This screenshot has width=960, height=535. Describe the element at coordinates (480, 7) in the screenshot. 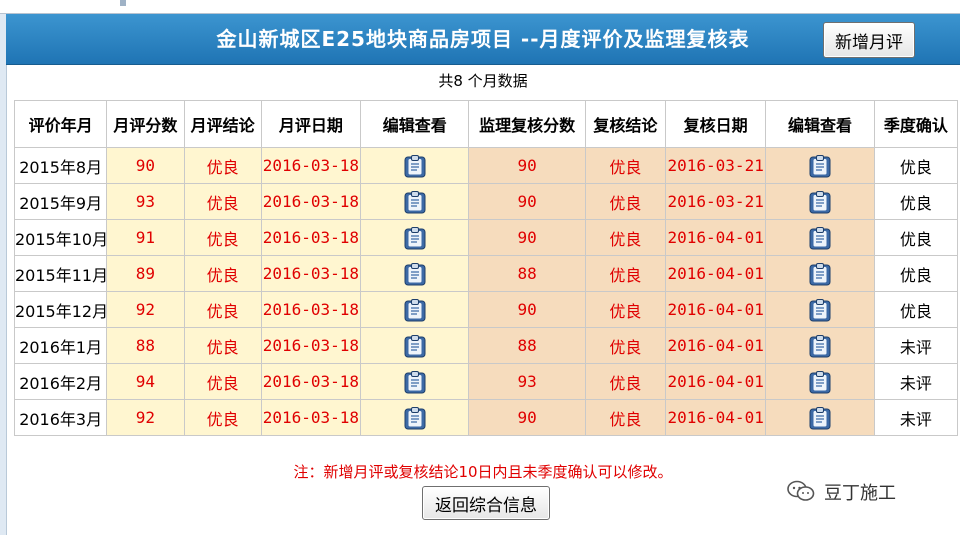

I see `window-top-strip` at that location.